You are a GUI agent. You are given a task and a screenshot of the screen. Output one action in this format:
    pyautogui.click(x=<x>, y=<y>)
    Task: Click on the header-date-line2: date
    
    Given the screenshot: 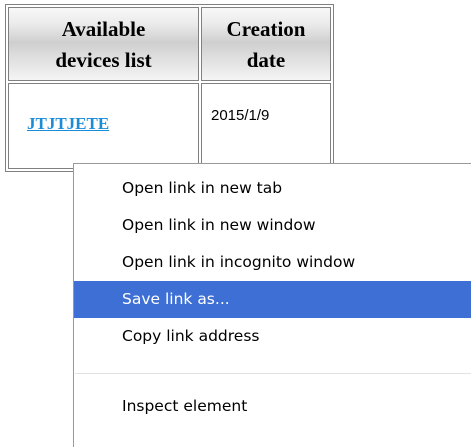 What is the action you would take?
    pyautogui.click(x=266, y=60)
    